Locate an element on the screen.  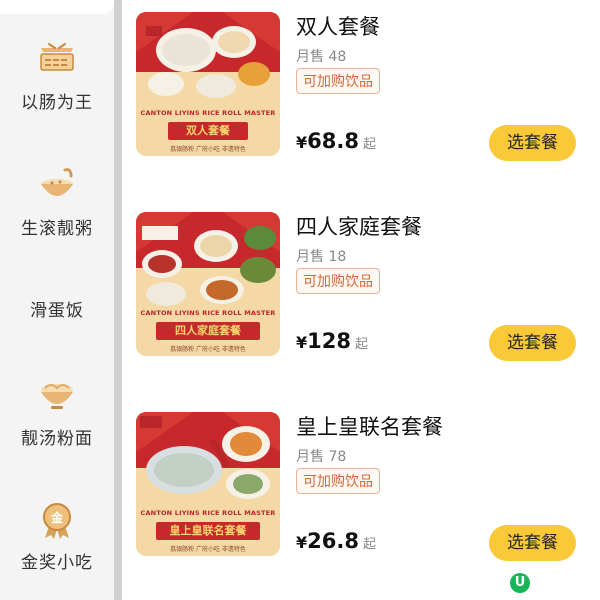
scrollbar-track is located at coordinates (118, 300).